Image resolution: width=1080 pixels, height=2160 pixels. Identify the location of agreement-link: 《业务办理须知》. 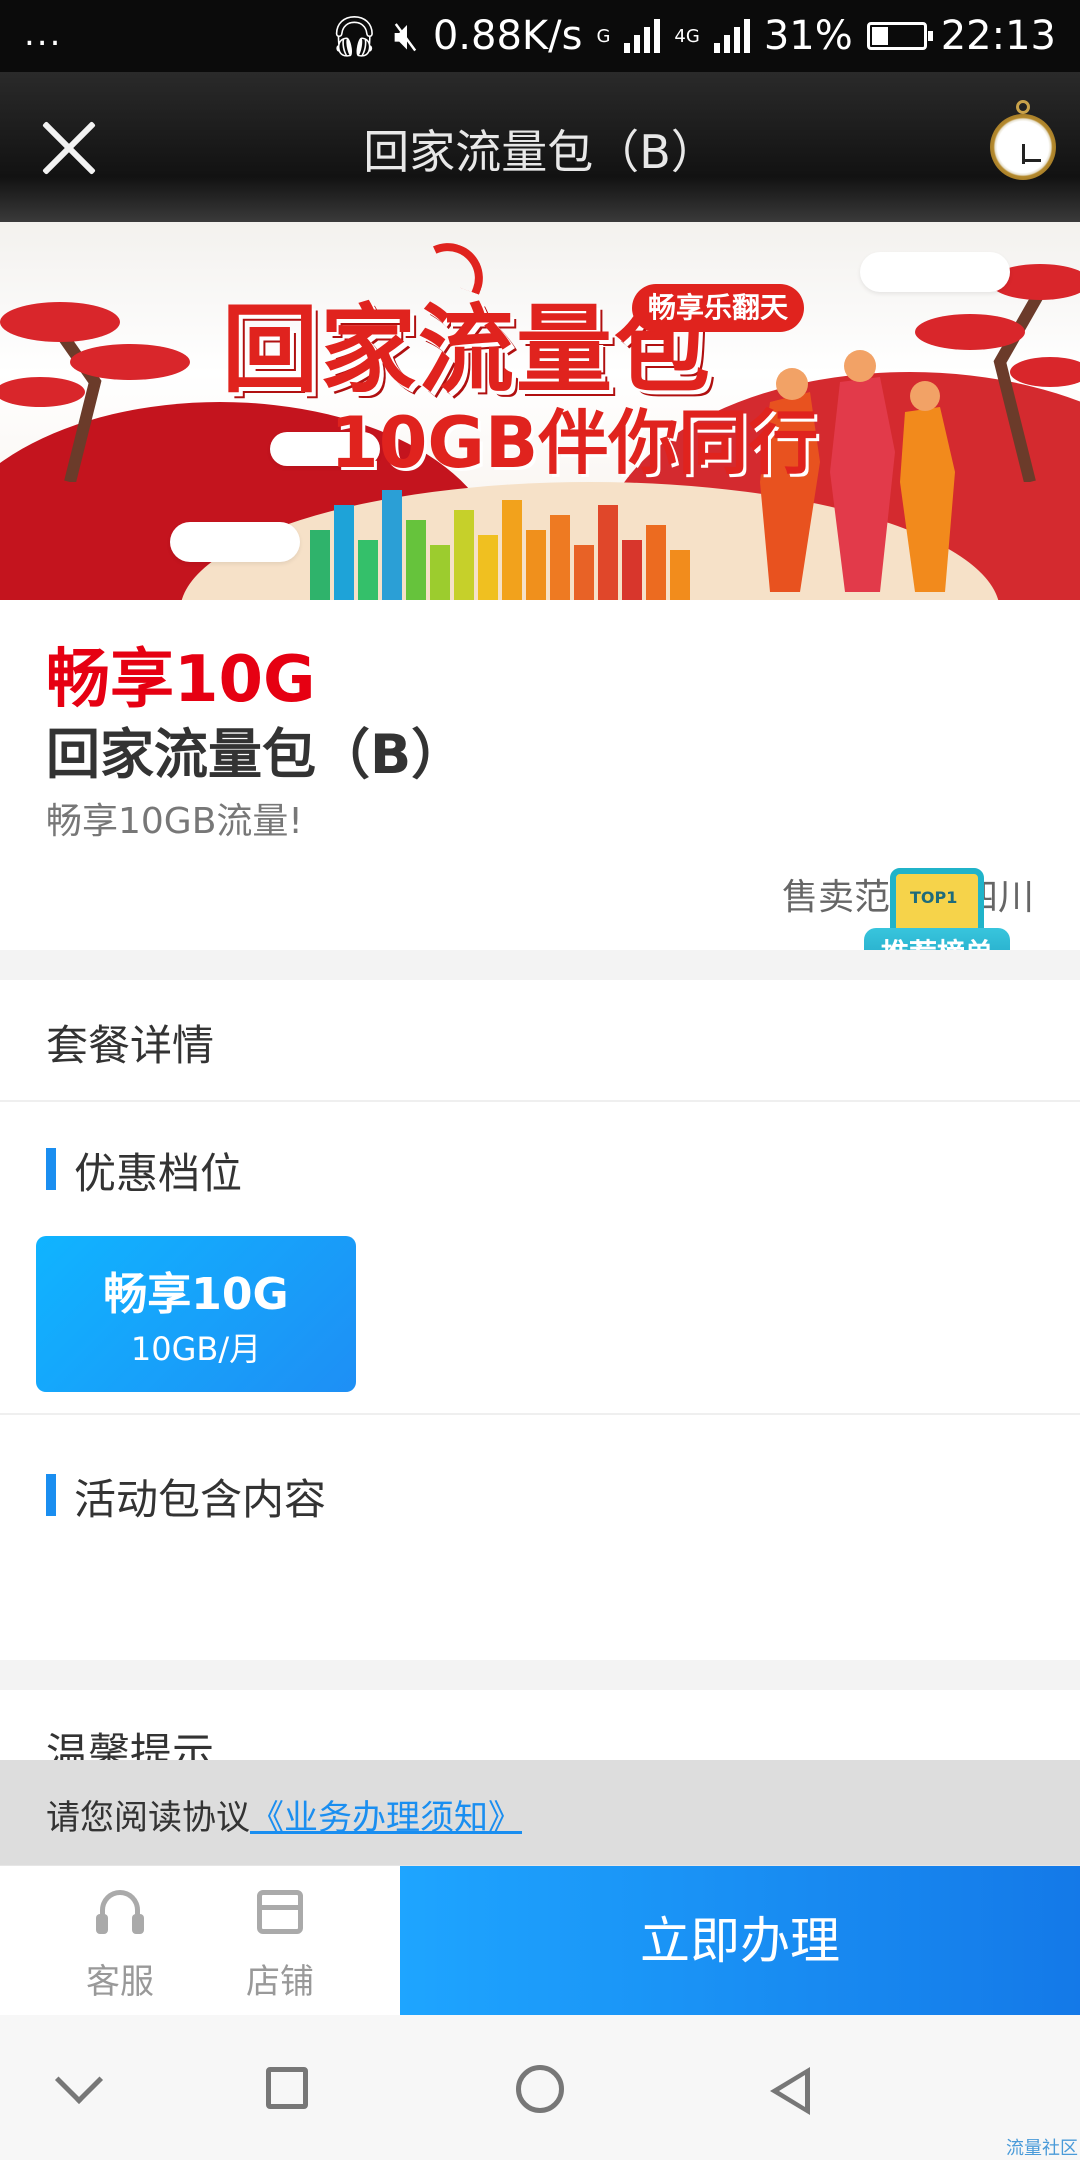
(386, 1818).